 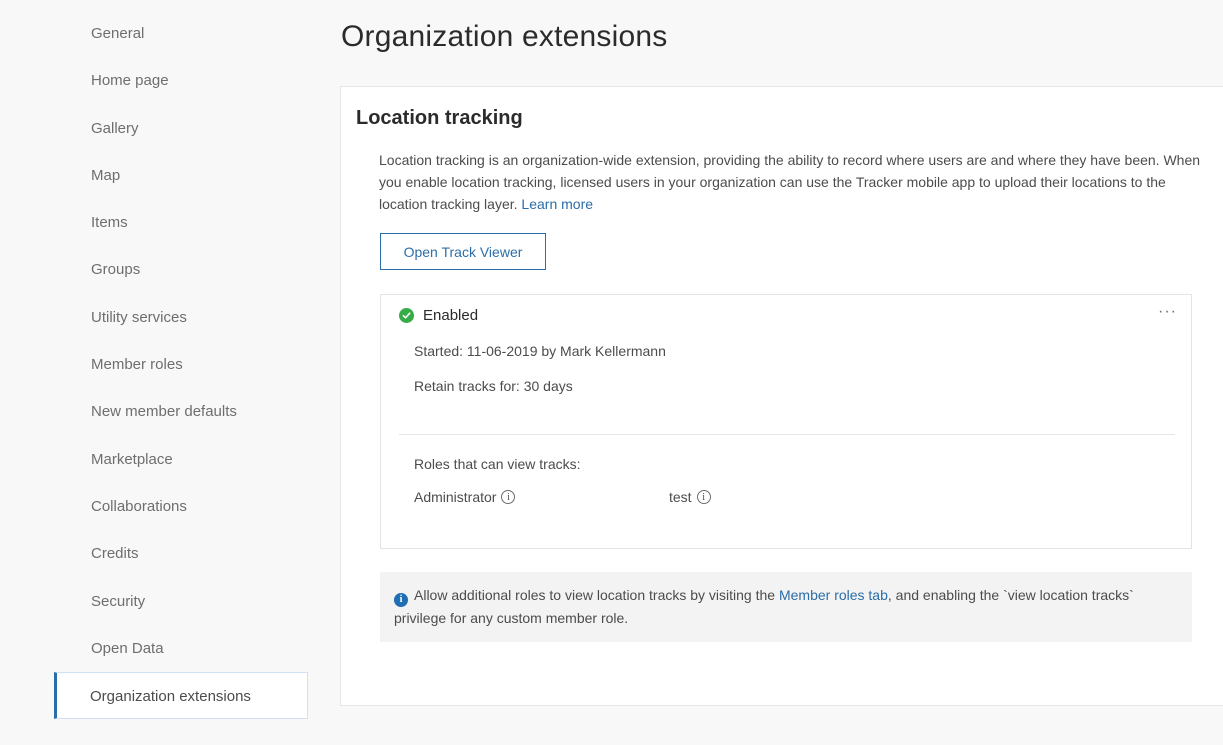 I want to click on sidebar-item-new-member-defaults: New member defaults, so click(x=181, y=411).